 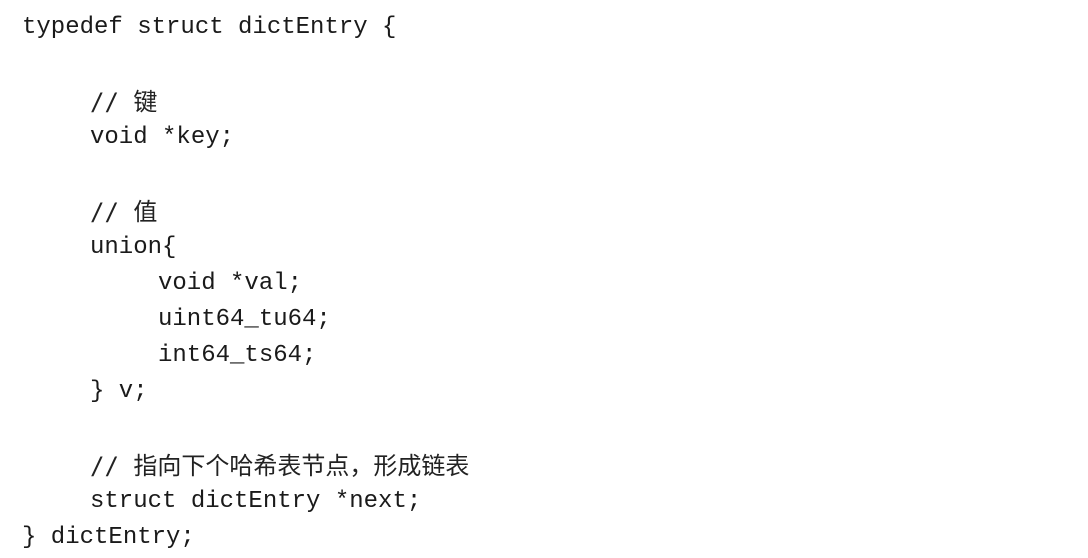 What do you see at coordinates (162, 137) in the screenshot?
I see `code-line-key: void *key;` at bounding box center [162, 137].